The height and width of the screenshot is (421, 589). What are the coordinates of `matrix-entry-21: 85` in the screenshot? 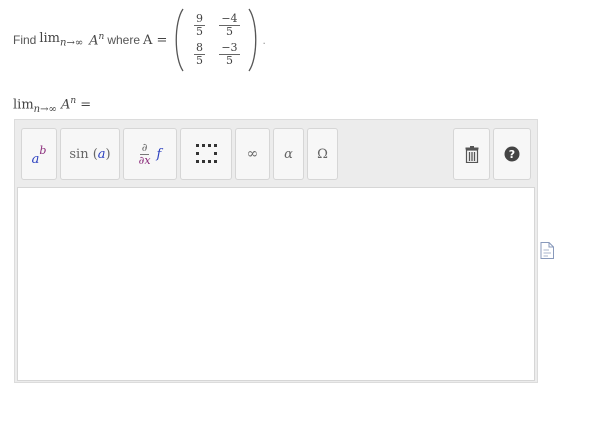 It's located at (199, 54).